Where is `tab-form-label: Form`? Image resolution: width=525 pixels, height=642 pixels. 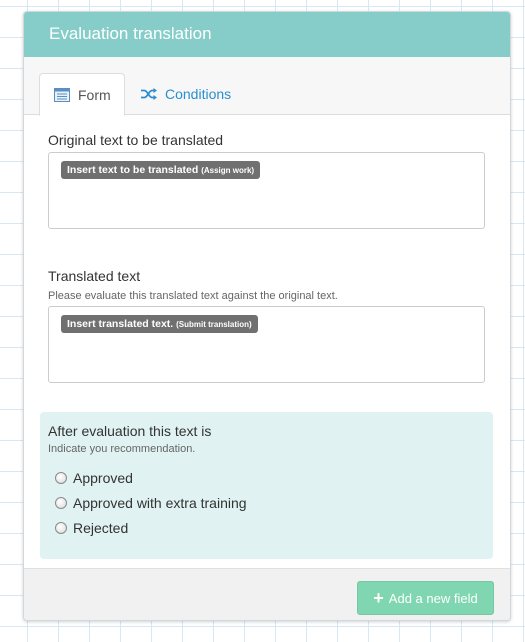 tab-form-label: Form is located at coordinates (94, 94).